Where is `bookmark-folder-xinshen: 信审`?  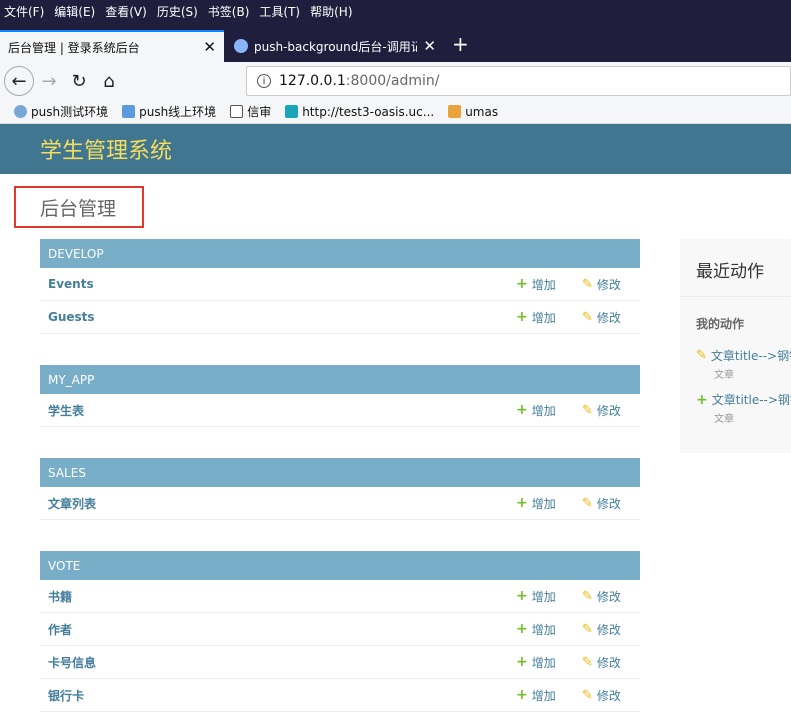 bookmark-folder-xinshen: 信审 is located at coordinates (250, 111).